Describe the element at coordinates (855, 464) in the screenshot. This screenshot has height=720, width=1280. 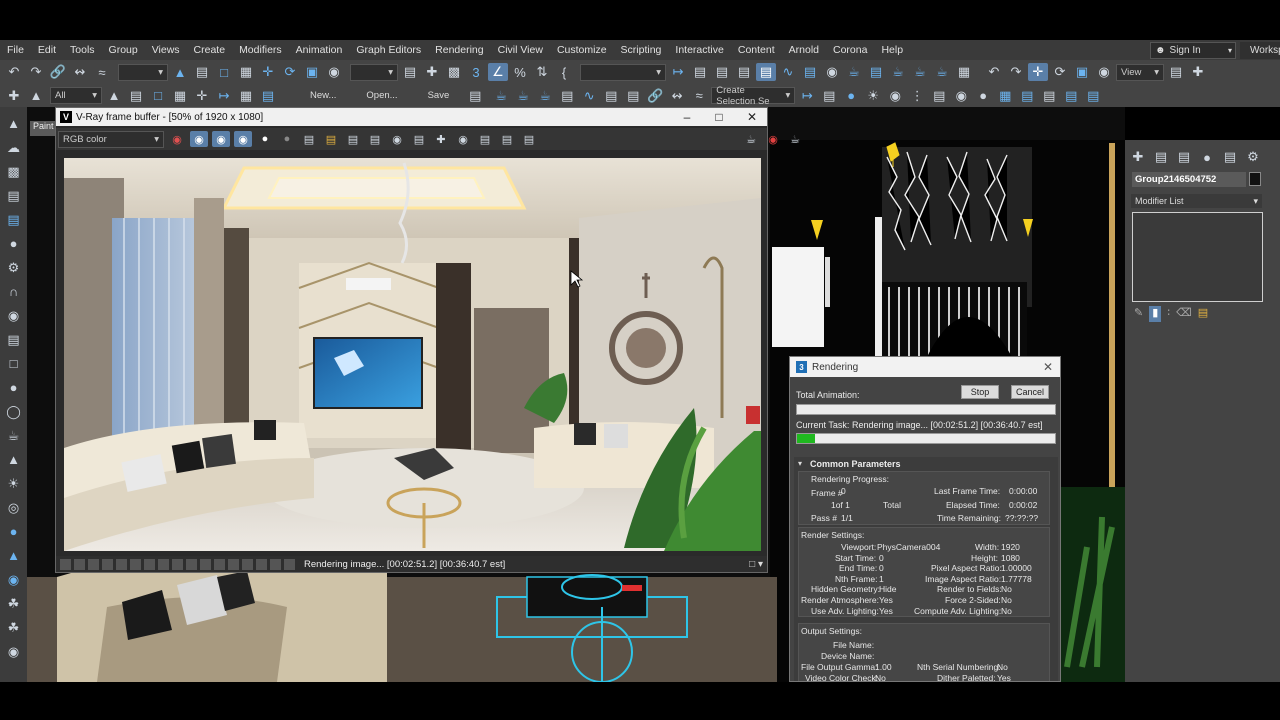
I see `common-parameters-header: Common Parameters` at that location.